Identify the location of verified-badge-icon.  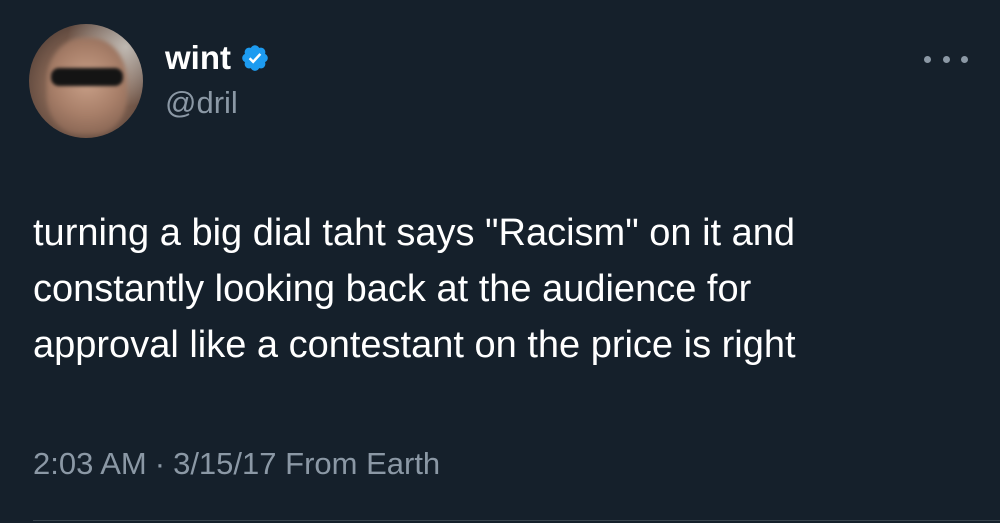
(255, 58).